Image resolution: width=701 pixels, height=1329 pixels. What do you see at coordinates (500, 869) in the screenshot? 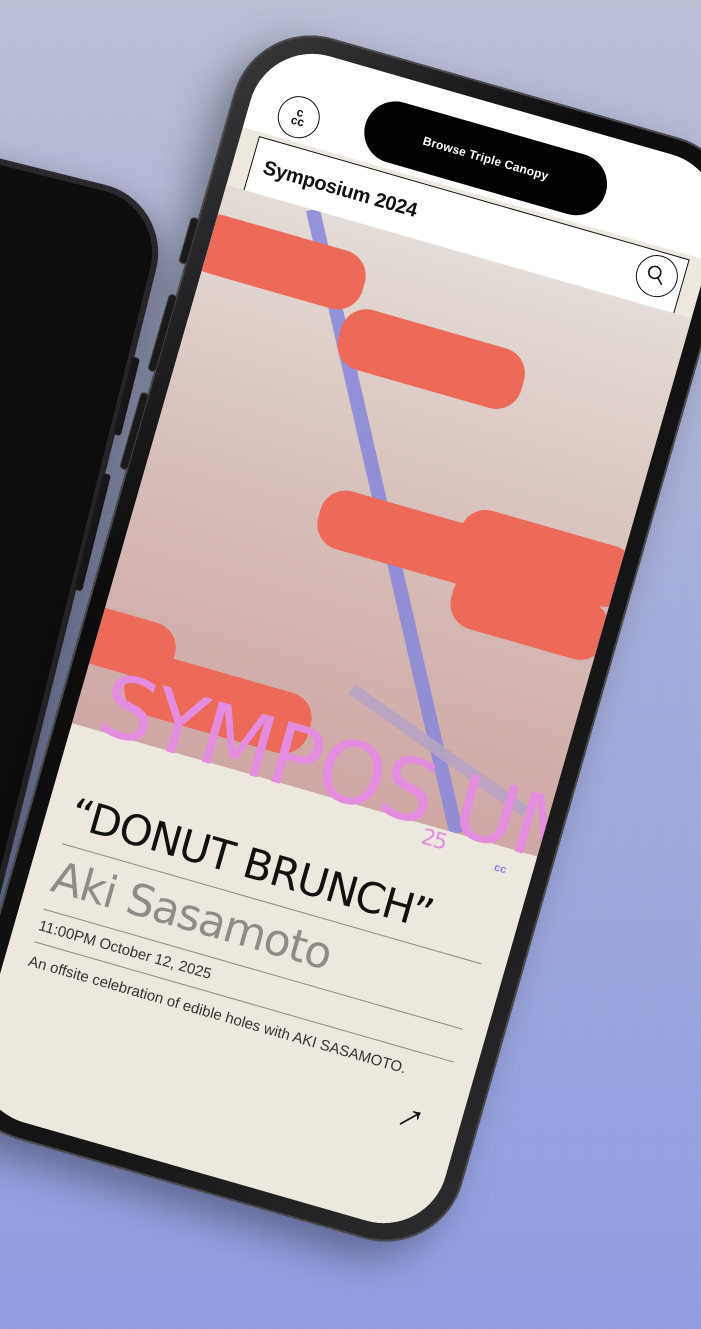
I see `cc-mark-icon: cc` at bounding box center [500, 869].